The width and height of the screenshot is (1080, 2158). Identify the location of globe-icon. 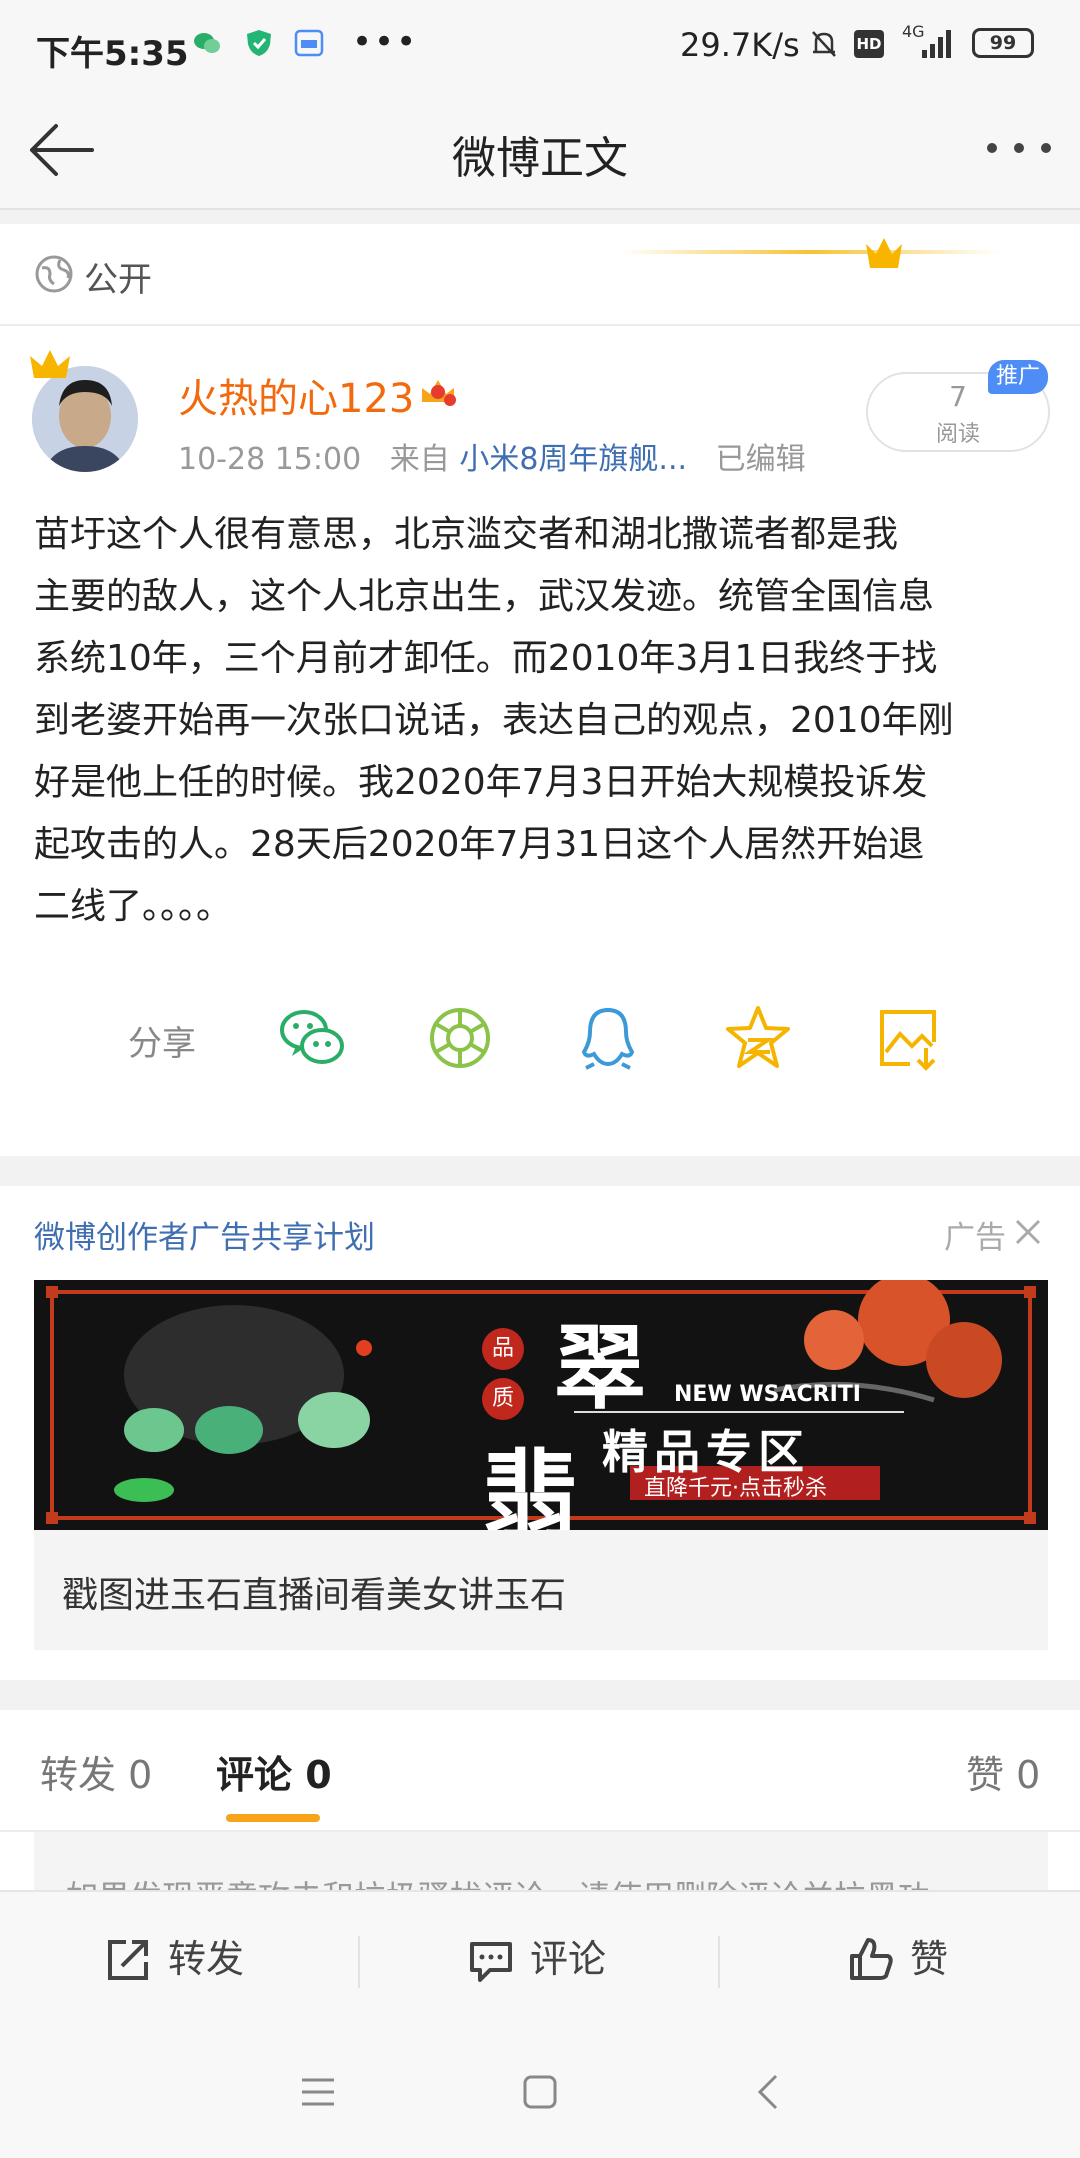
(54, 274).